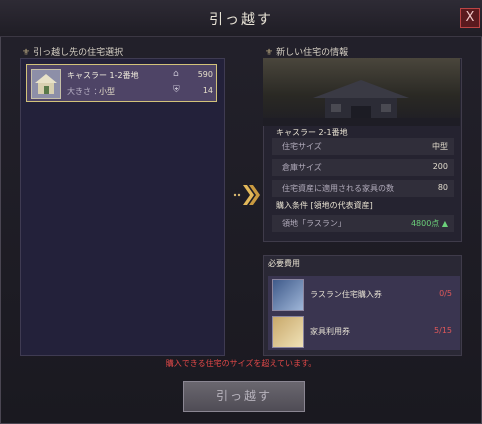 The image size is (482, 424). Describe the element at coordinates (312, 53) in the screenshot. I see `right-section-title: 新しい住宅の情報` at that location.